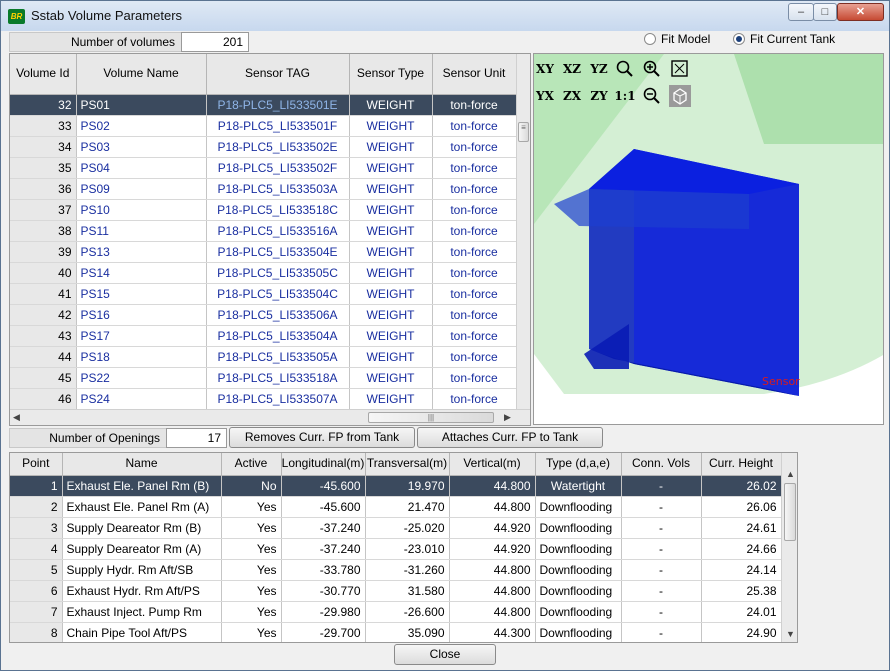  Describe the element at coordinates (599, 96) in the screenshot. I see `view-zy-button: ZY` at that location.